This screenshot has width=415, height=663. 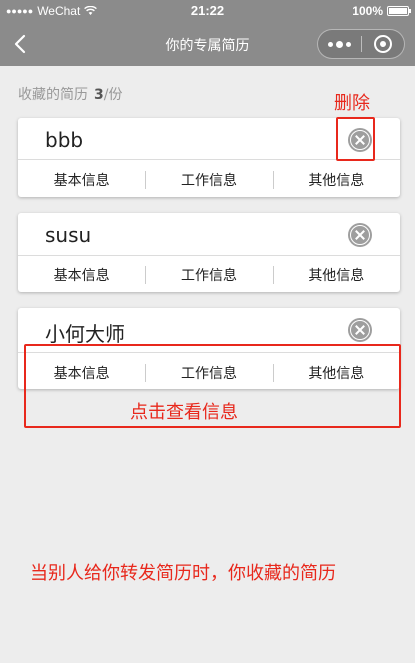 I want to click on mini-program-capsule, so click(x=361, y=44).